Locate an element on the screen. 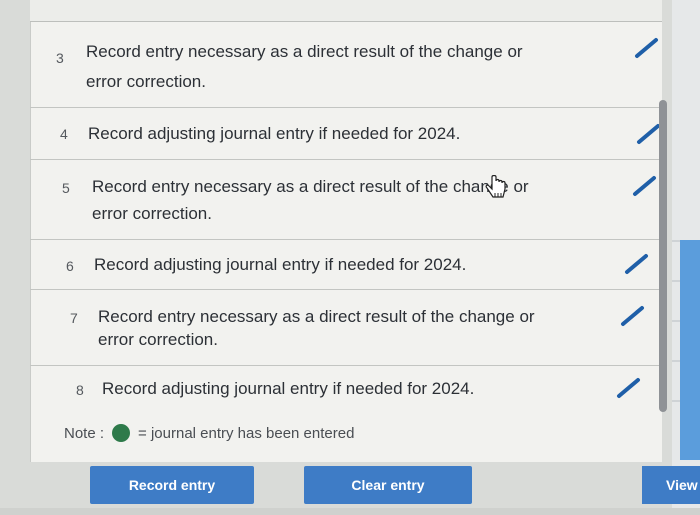  record-entry-button: Record entry is located at coordinates (172, 485).